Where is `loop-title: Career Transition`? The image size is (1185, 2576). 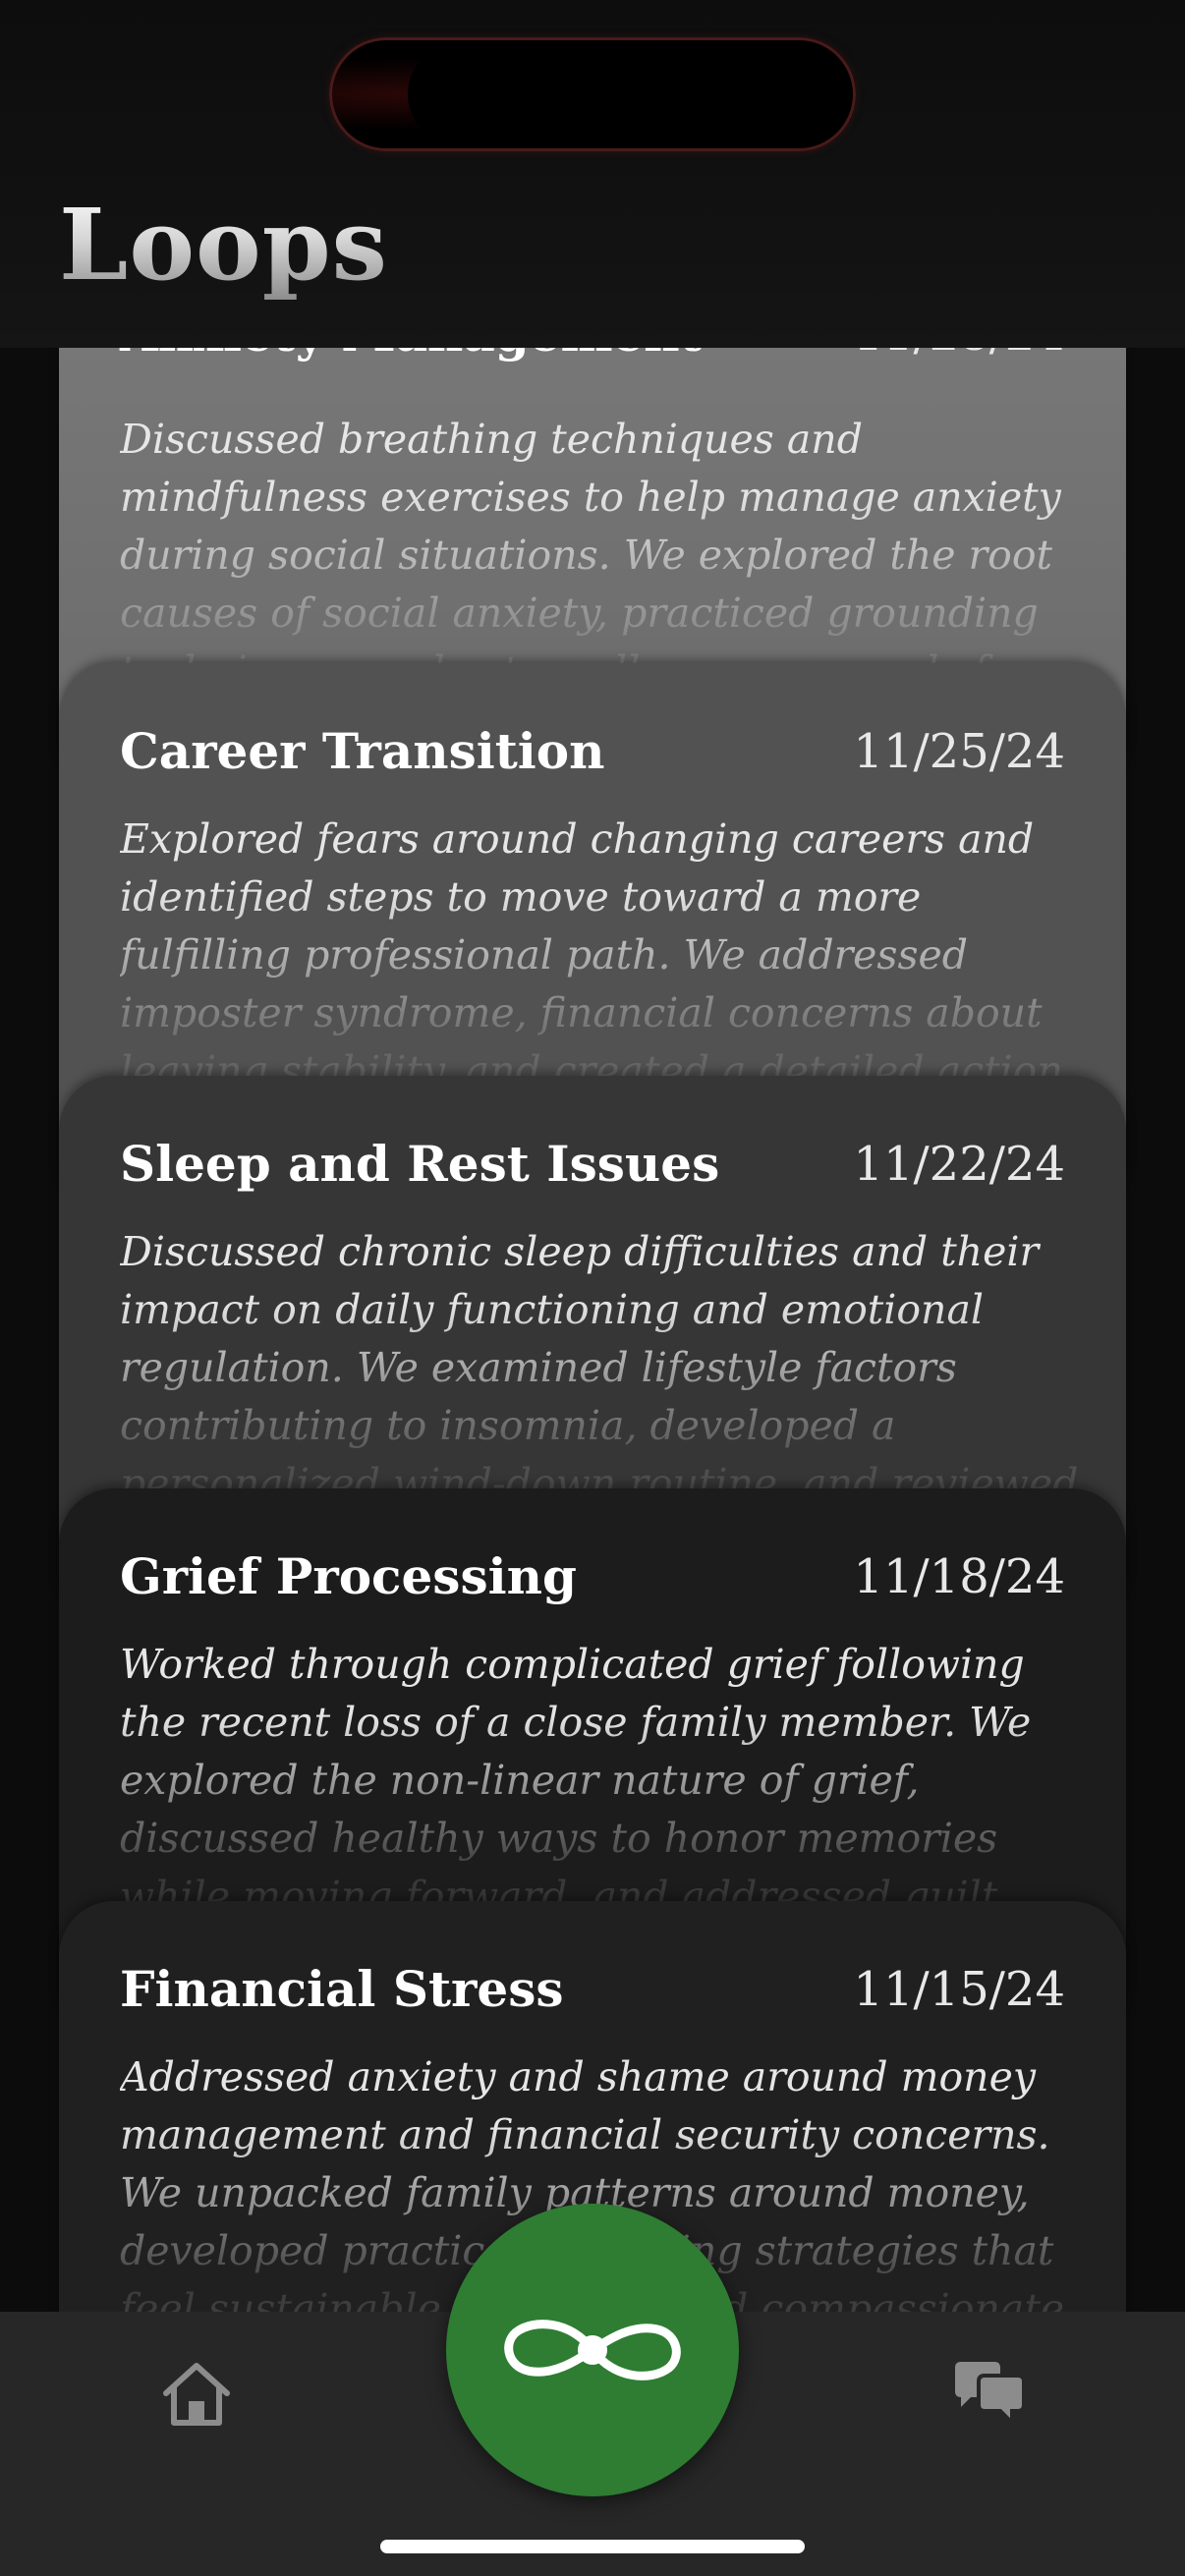
loop-title: Career Transition is located at coordinates (363, 751).